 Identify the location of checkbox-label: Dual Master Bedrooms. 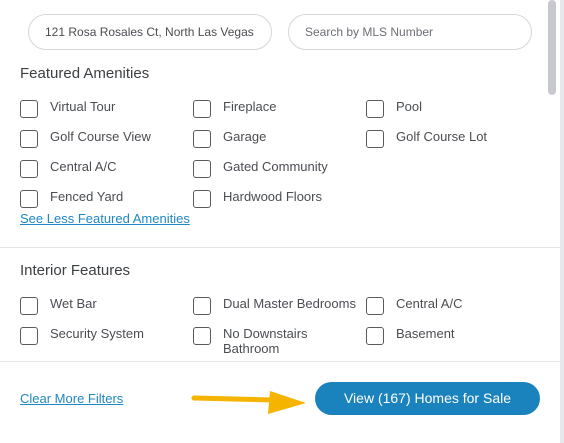
(289, 303).